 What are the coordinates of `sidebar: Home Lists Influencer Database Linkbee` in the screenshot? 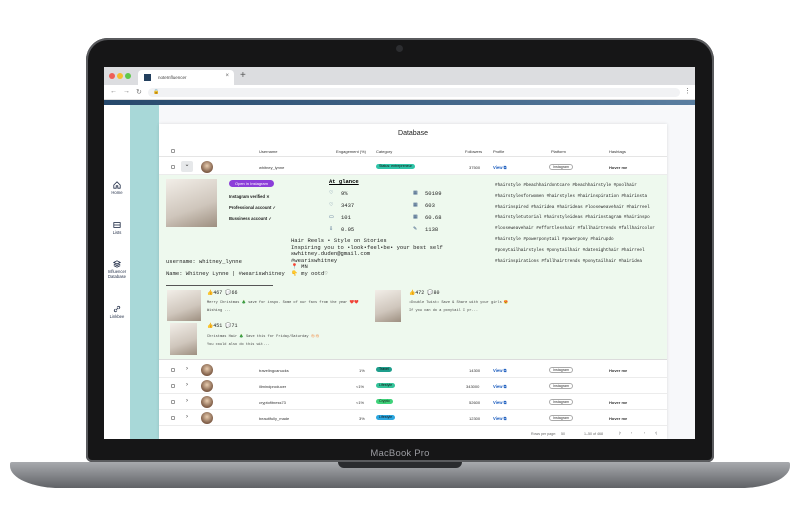 It's located at (117, 272).